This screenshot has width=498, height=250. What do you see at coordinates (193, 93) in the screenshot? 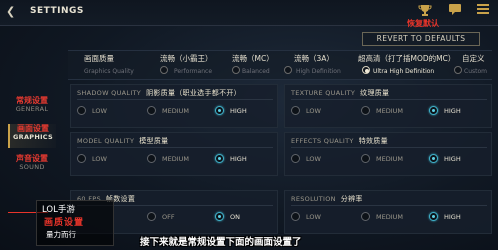
I see `panel-title-zh: 阴影质量（职业选手都不开）` at bounding box center [193, 93].